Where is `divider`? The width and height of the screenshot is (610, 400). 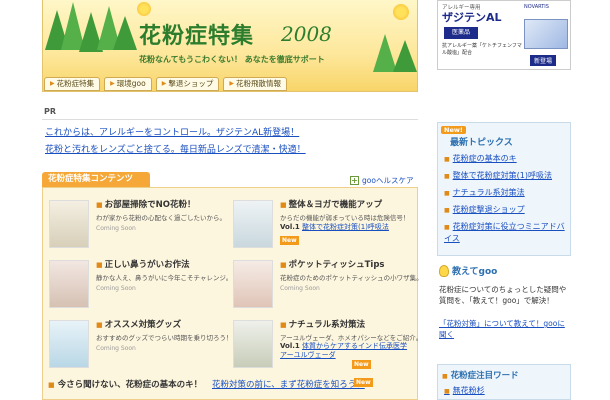
divider is located at coordinates (230, 119).